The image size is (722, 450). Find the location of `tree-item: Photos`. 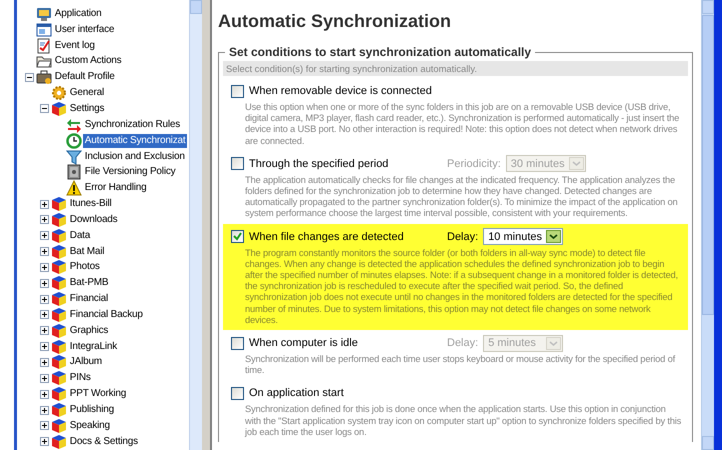

tree-item: Photos is located at coordinates (85, 267).